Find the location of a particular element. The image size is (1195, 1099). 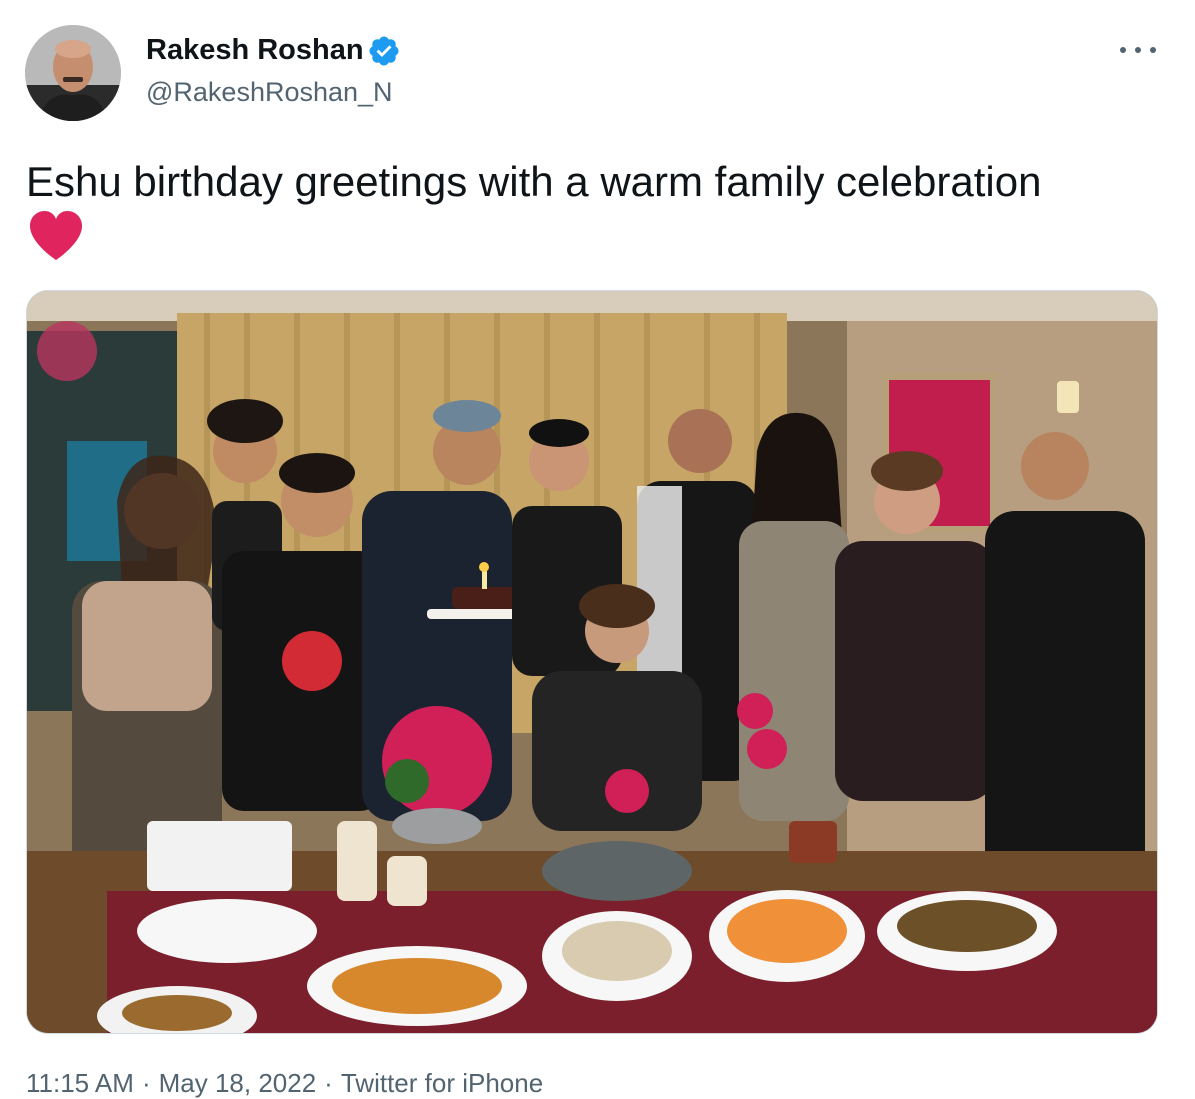

avatar is located at coordinates (73, 73).